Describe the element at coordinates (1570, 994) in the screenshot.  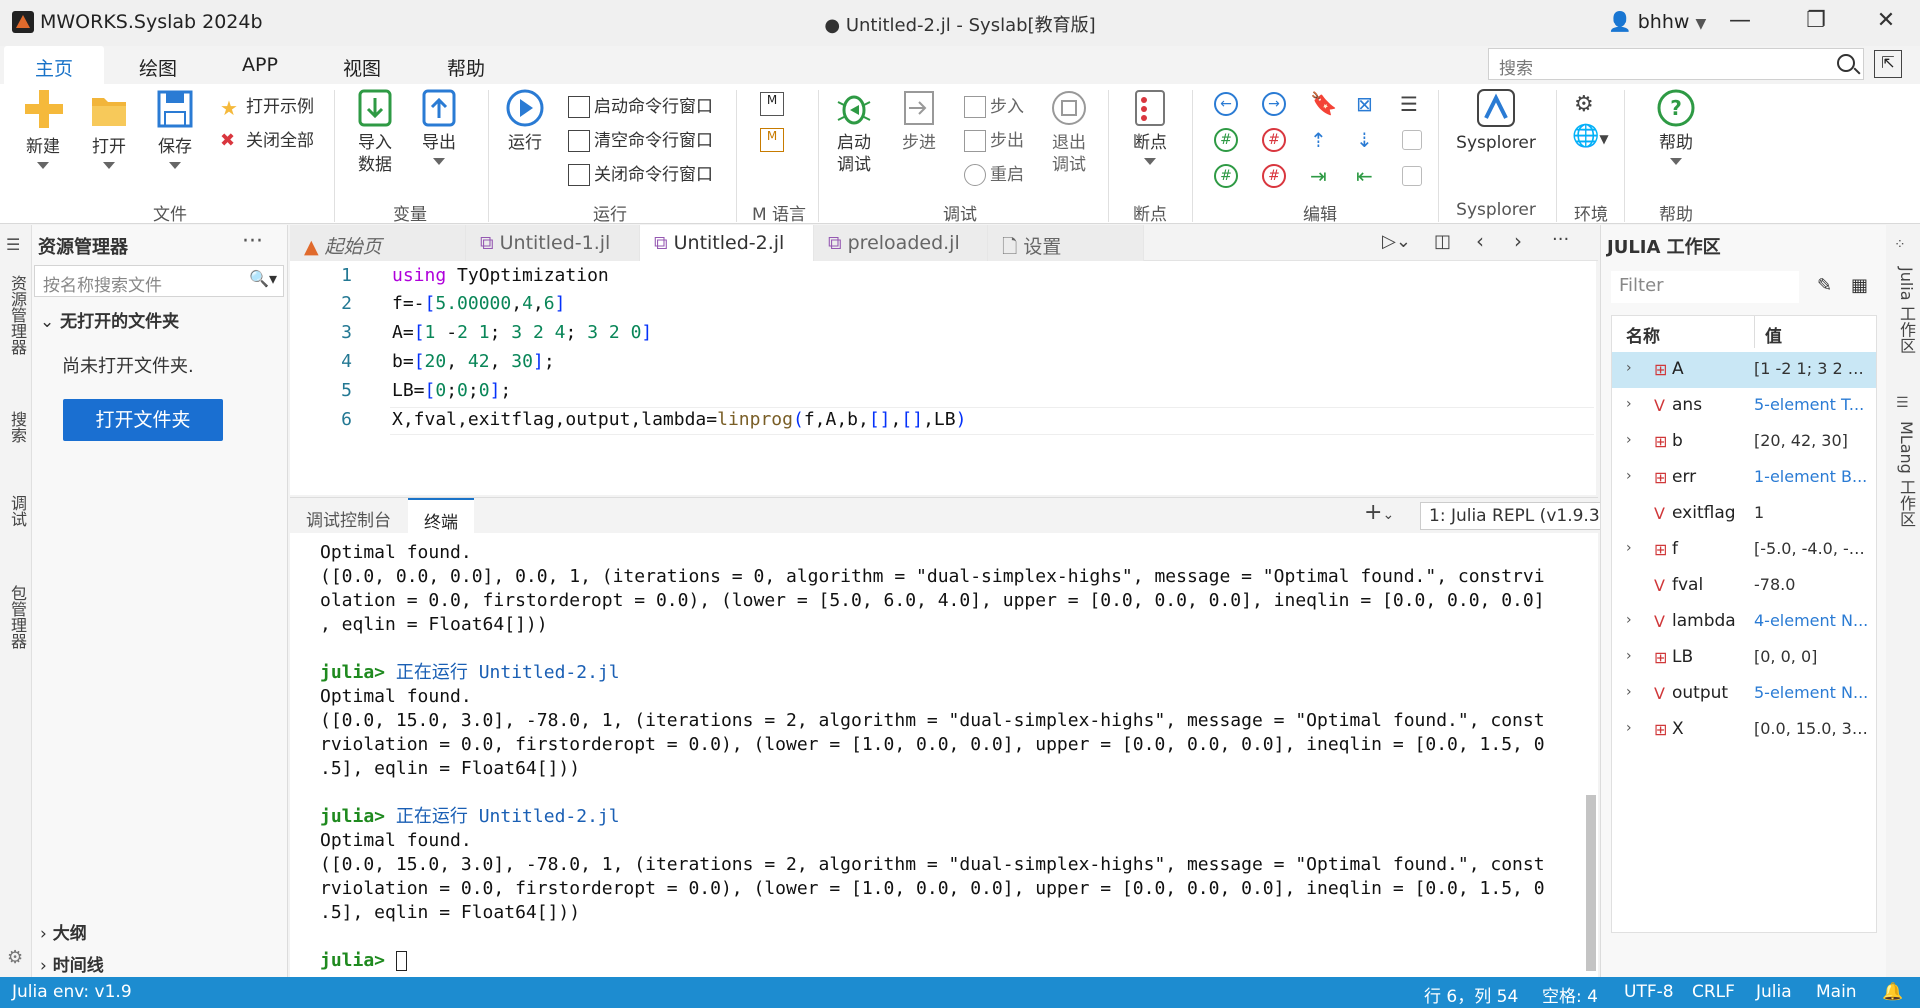
I see `status-indentation: 空格: 4` at that location.